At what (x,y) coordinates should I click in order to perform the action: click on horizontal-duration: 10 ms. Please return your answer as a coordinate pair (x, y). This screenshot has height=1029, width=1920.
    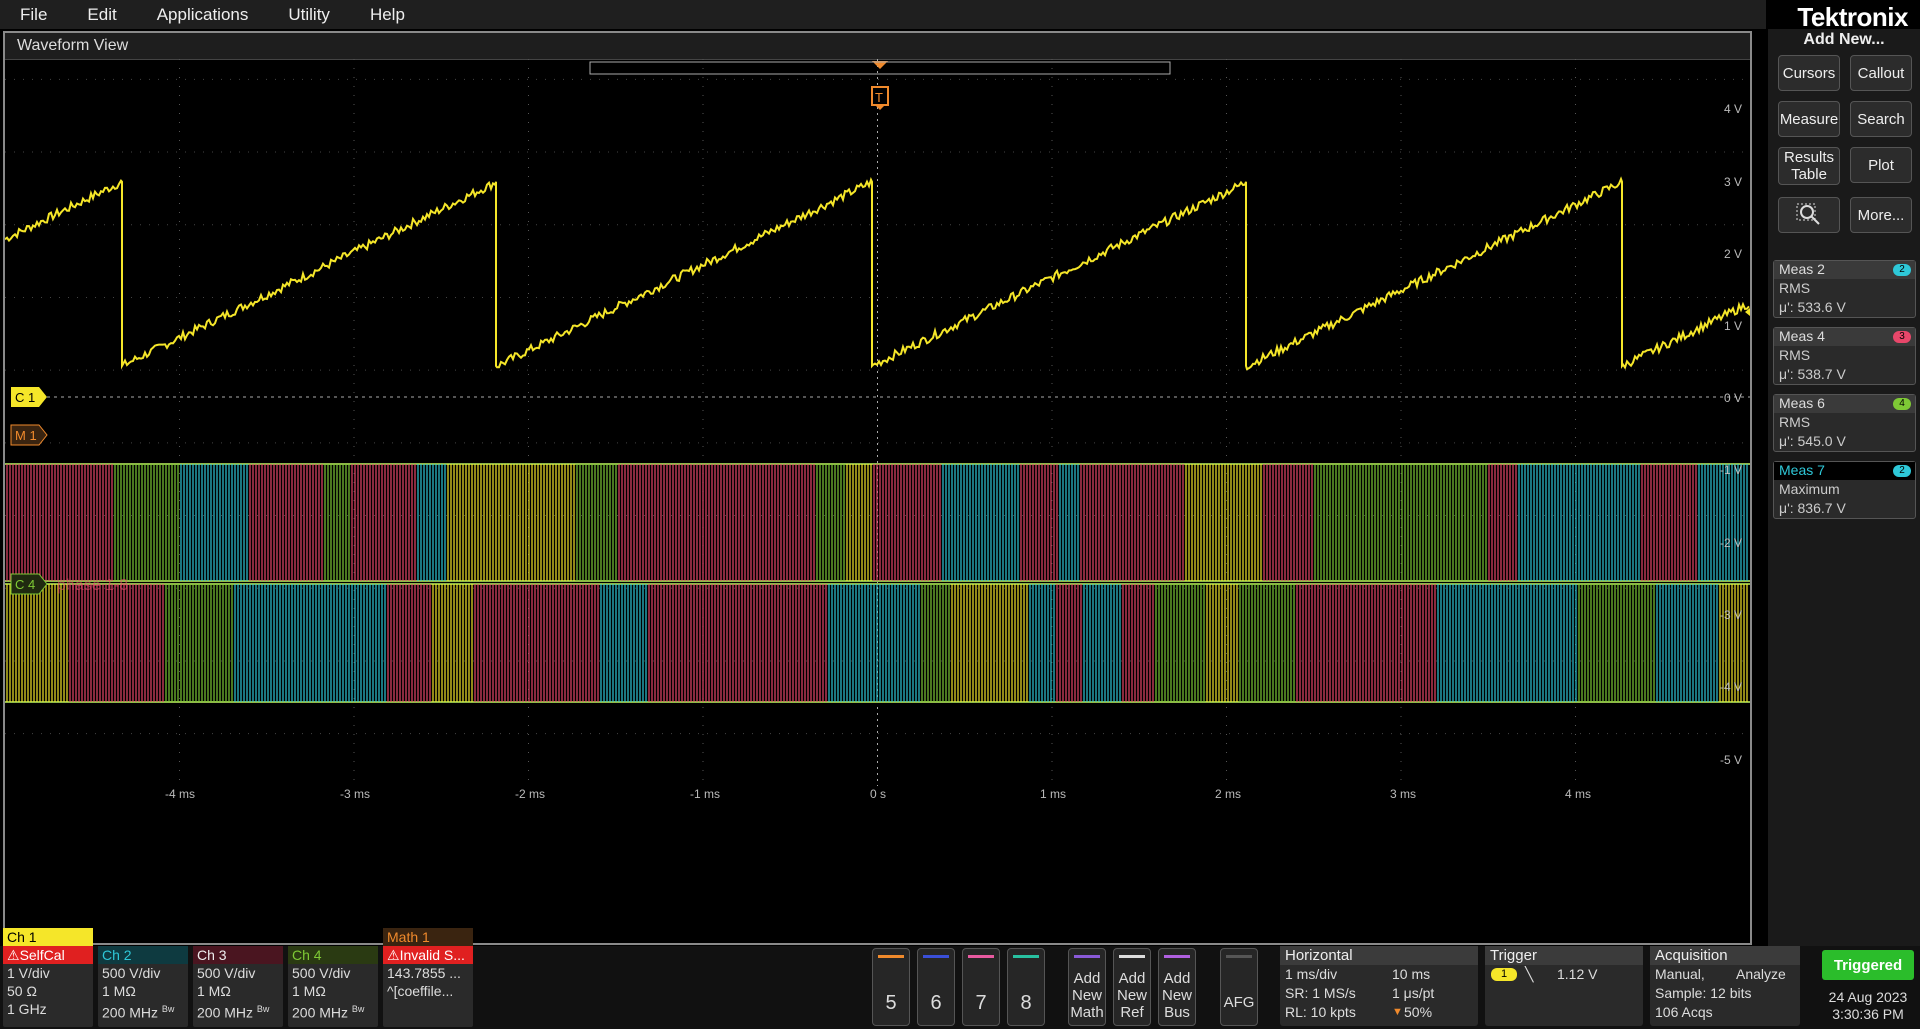
    Looking at the image, I should click on (1411, 974).